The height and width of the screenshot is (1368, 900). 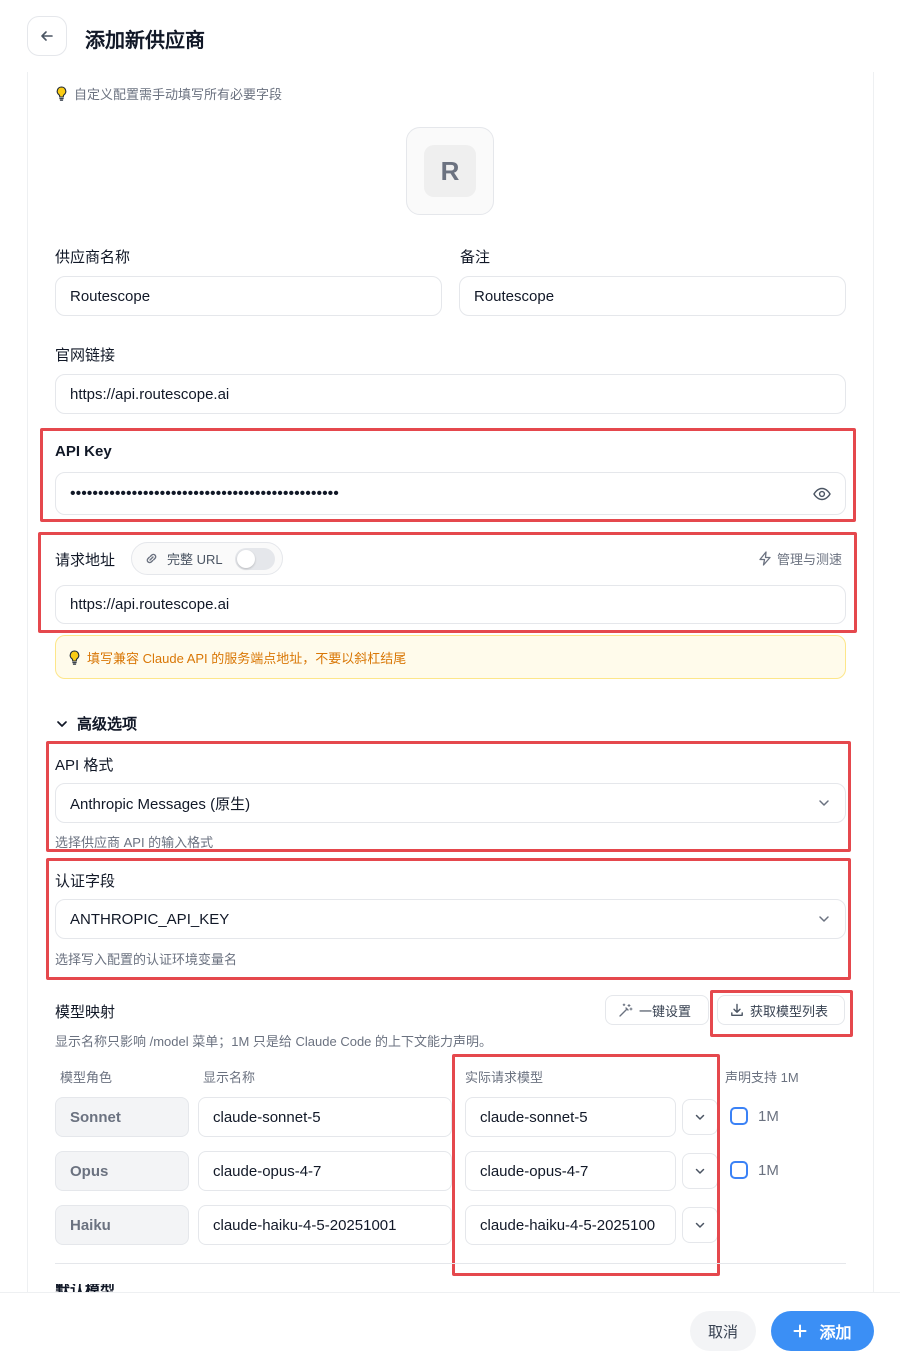 I want to click on footer-bar, so click(x=450, y=1330).